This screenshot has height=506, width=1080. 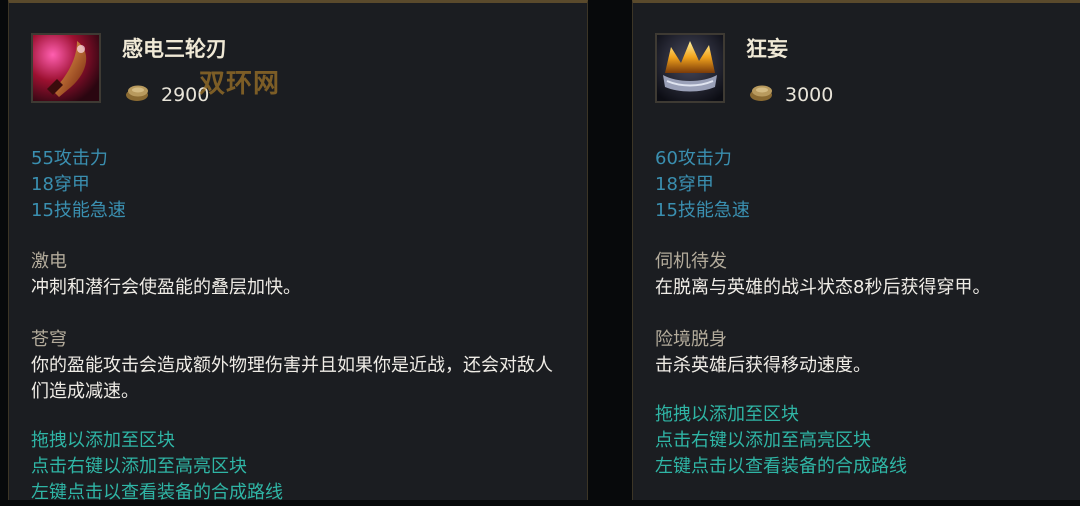 What do you see at coordinates (823, 287) in the screenshot?
I see `passive-description: 在脱离与英雄的战斗状态8秒后获得穿甲。` at bounding box center [823, 287].